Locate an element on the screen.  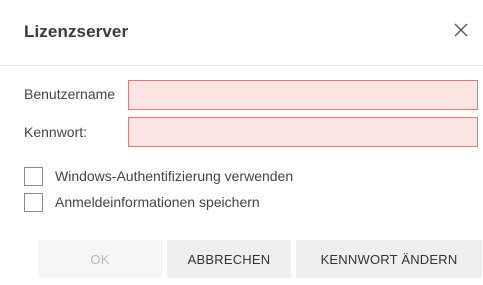
ok-button: OK is located at coordinates (100, 259).